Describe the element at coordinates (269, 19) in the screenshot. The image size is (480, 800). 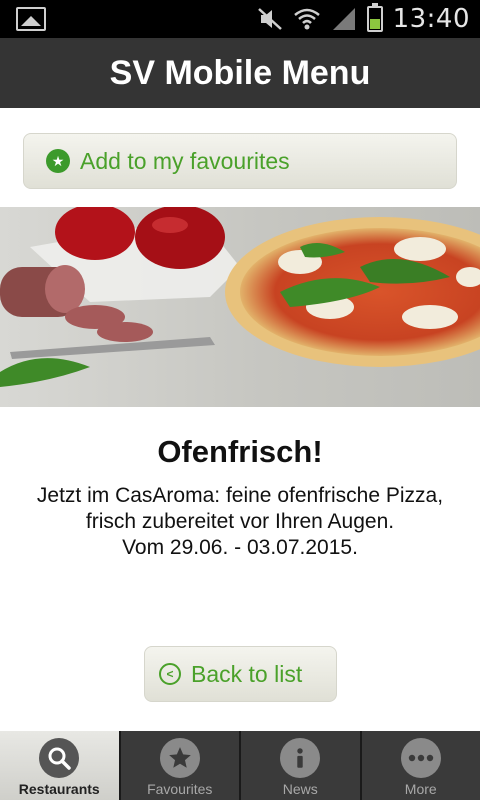
I see `mute-icon` at that location.